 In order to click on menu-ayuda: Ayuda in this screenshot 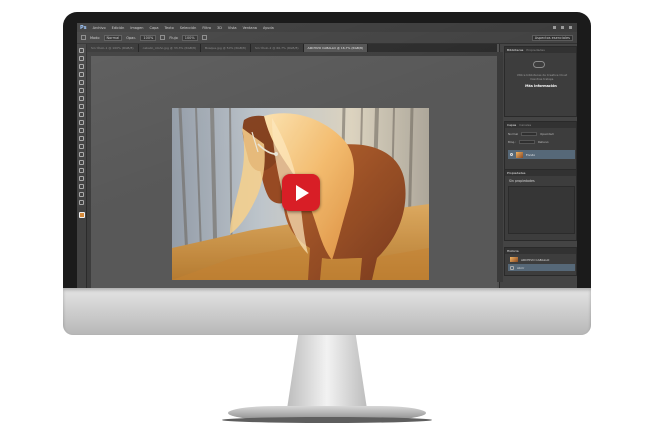, I will do `click(268, 28)`.